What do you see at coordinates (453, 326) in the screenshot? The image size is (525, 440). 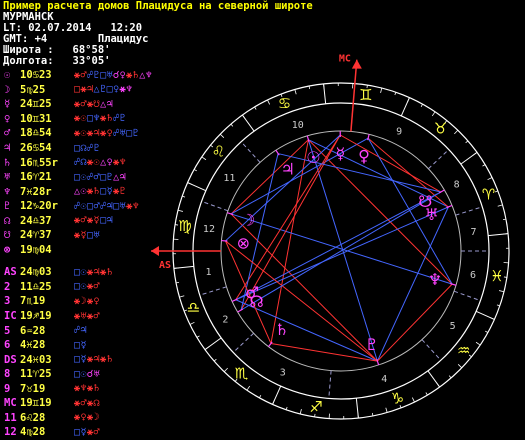 I see `house-number: 5` at bounding box center [453, 326].